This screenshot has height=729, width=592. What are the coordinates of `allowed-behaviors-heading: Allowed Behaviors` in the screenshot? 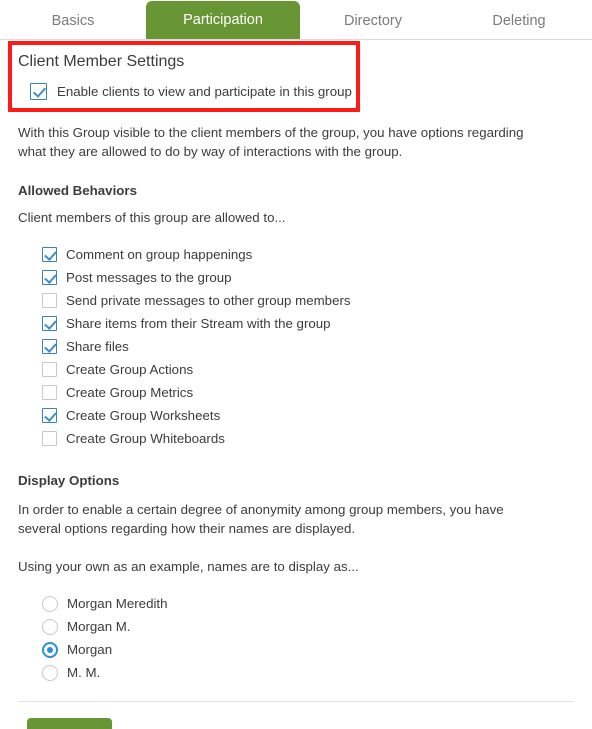 It's located at (77, 190).